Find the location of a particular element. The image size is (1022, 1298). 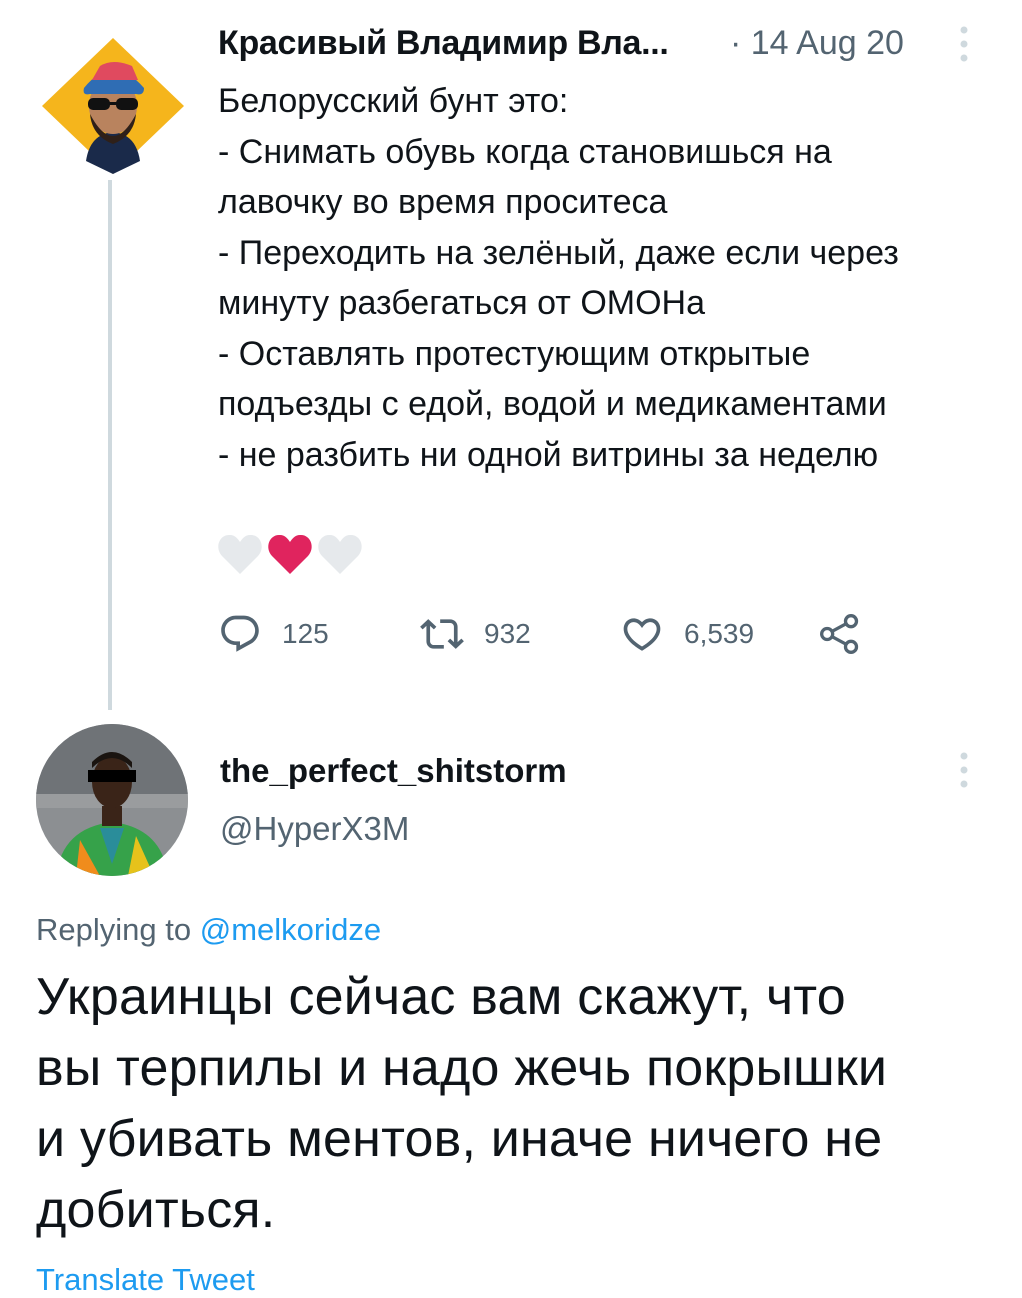

share-icon is located at coordinates (839, 634).